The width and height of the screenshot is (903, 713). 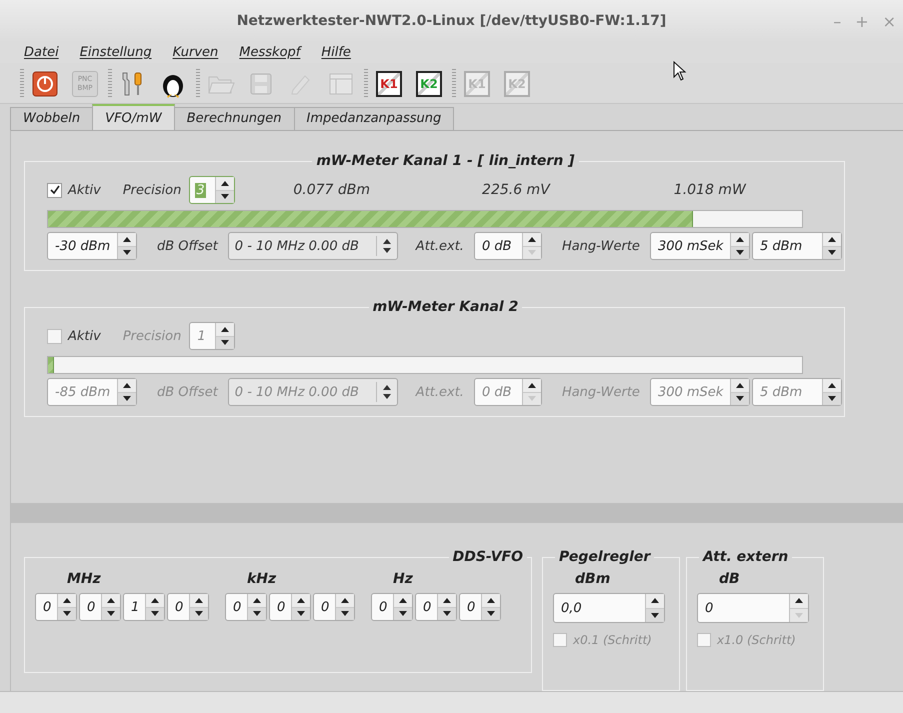 I want to click on menu-item: Hilfe, so click(x=336, y=52).